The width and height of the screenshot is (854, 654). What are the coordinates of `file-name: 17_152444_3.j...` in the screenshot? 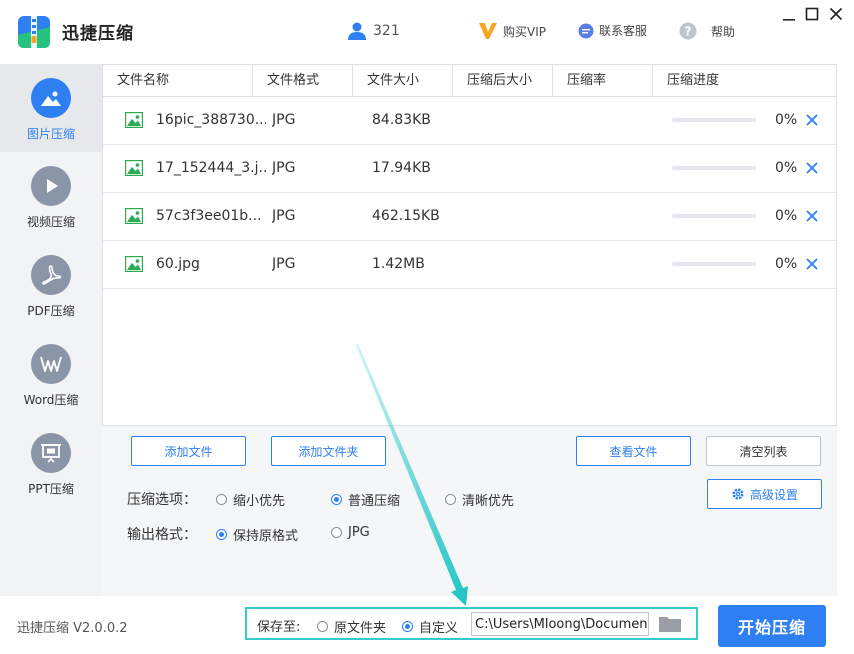 It's located at (211, 168).